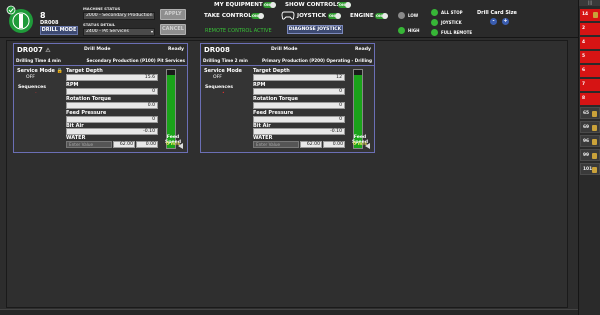  What do you see at coordinates (299, 77) in the screenshot?
I see `target-depth-value: 12` at bounding box center [299, 77].